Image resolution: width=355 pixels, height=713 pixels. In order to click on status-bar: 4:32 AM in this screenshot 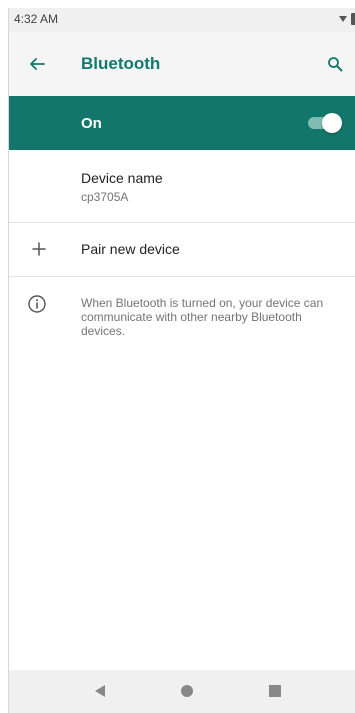, I will do `click(182, 20)`.